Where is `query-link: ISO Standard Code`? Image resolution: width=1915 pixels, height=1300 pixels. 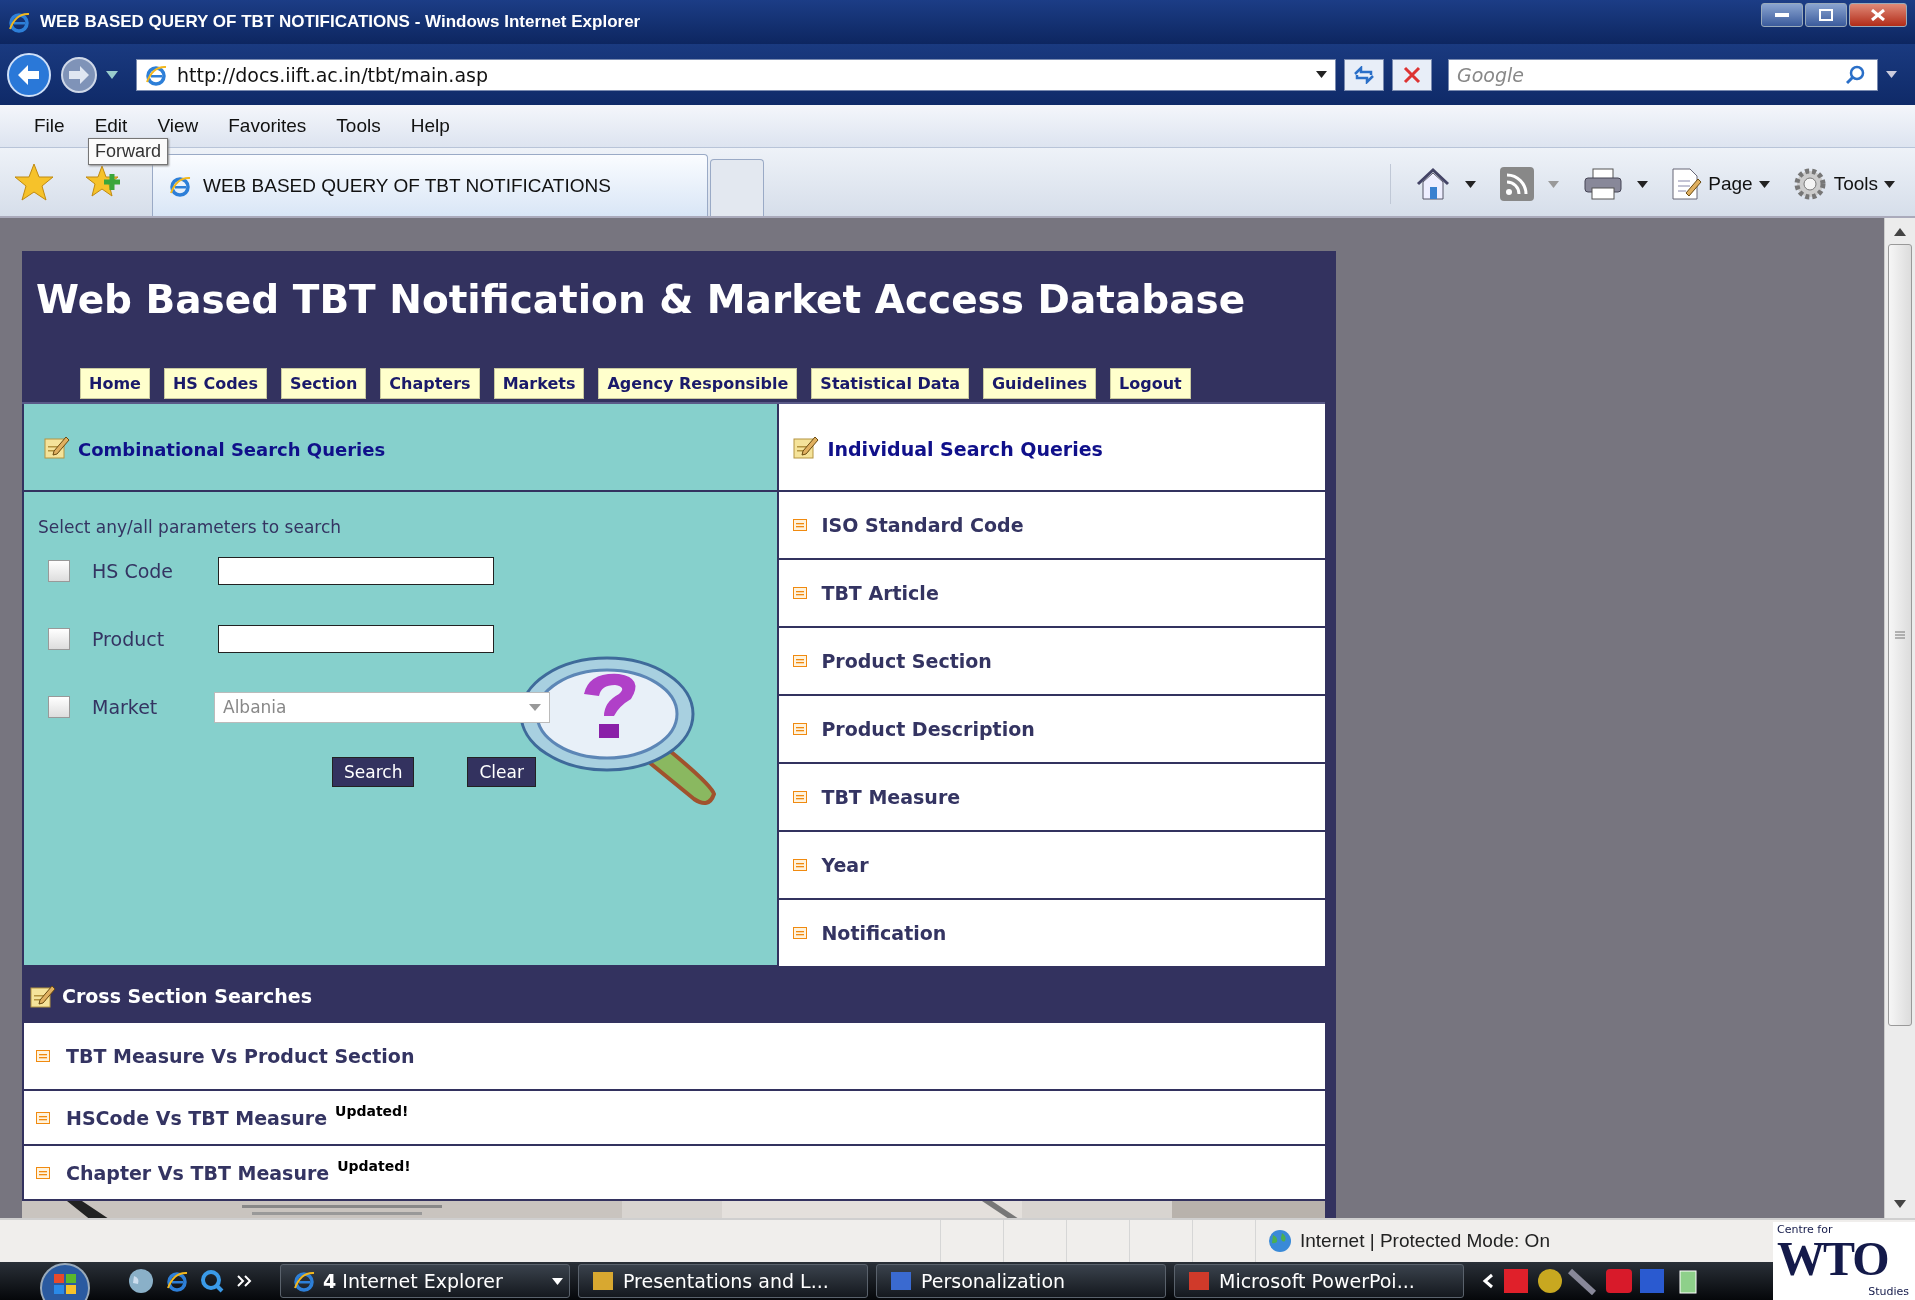
query-link: ISO Standard Code is located at coordinates (922, 525).